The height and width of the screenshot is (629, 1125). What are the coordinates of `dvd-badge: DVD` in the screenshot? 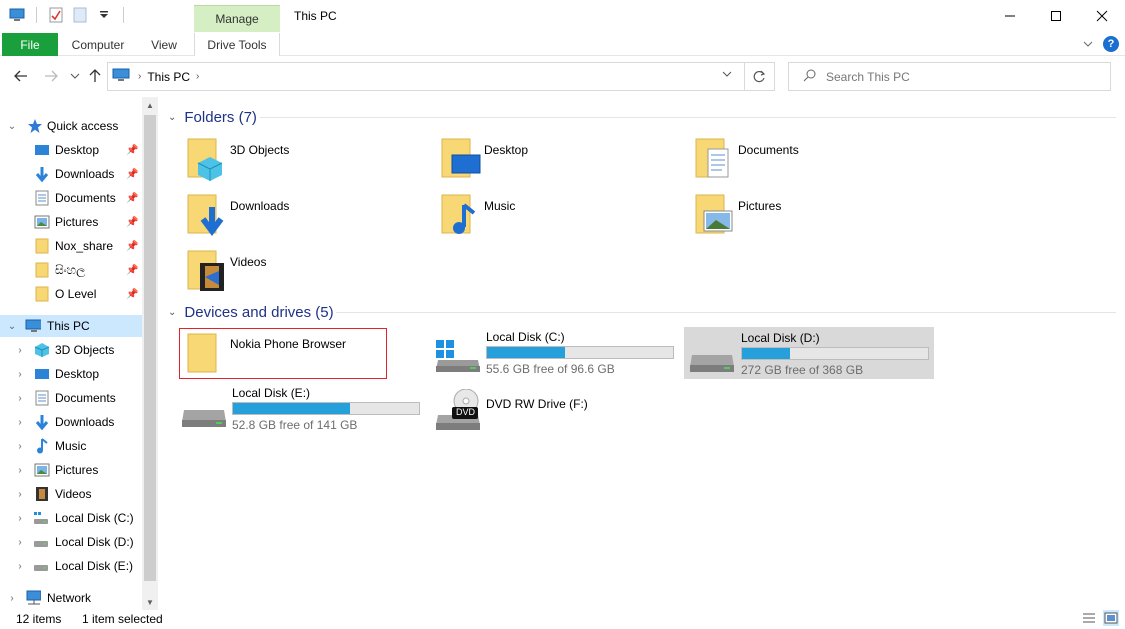 It's located at (466, 412).